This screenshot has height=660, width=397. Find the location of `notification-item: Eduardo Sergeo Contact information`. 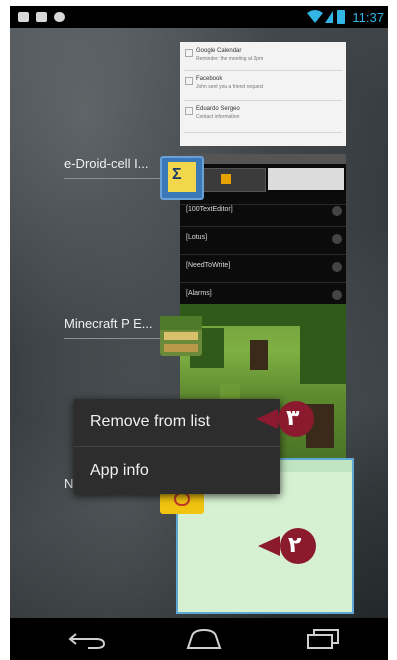

notification-item: Eduardo Sergeo Contact information is located at coordinates (263, 118).